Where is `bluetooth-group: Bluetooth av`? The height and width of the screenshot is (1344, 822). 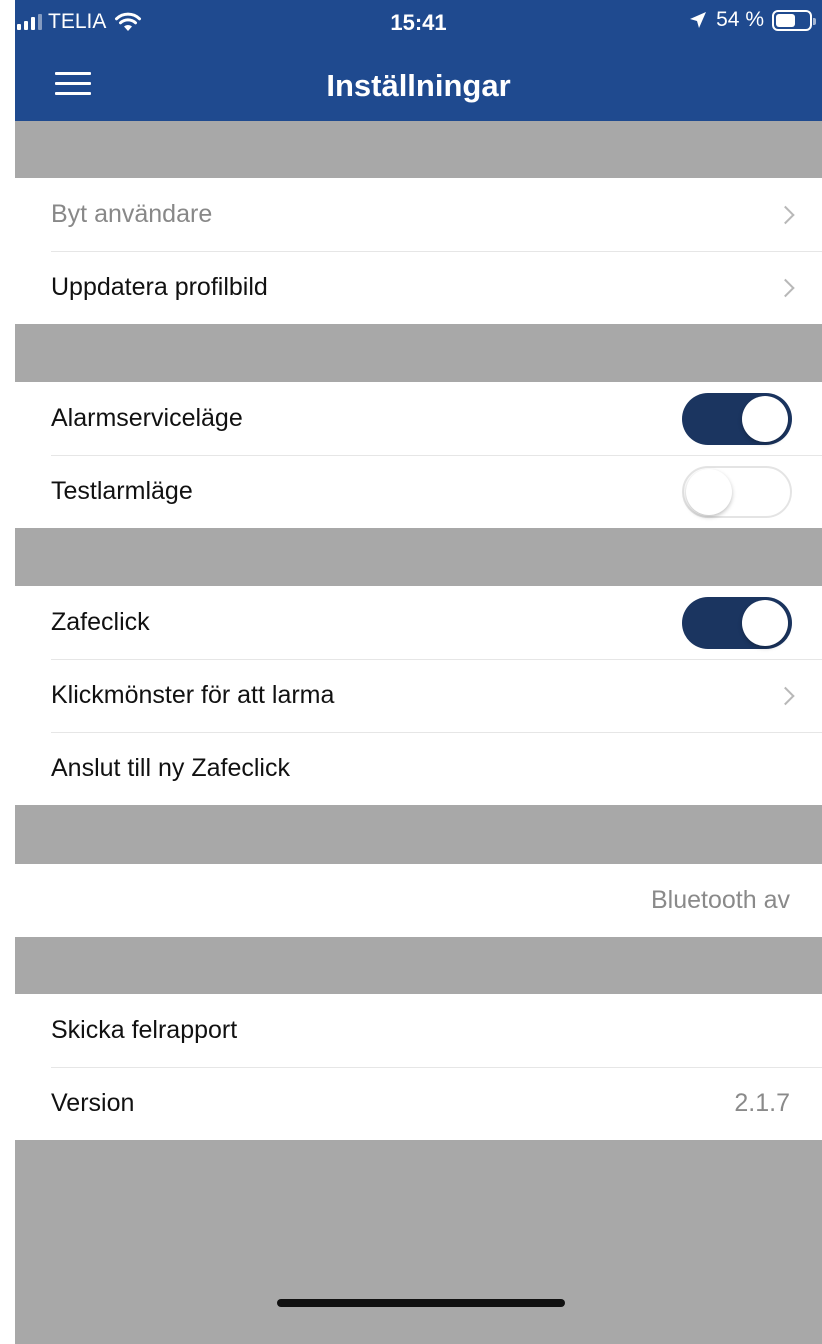
bluetooth-group: Bluetooth av is located at coordinates (418, 900).